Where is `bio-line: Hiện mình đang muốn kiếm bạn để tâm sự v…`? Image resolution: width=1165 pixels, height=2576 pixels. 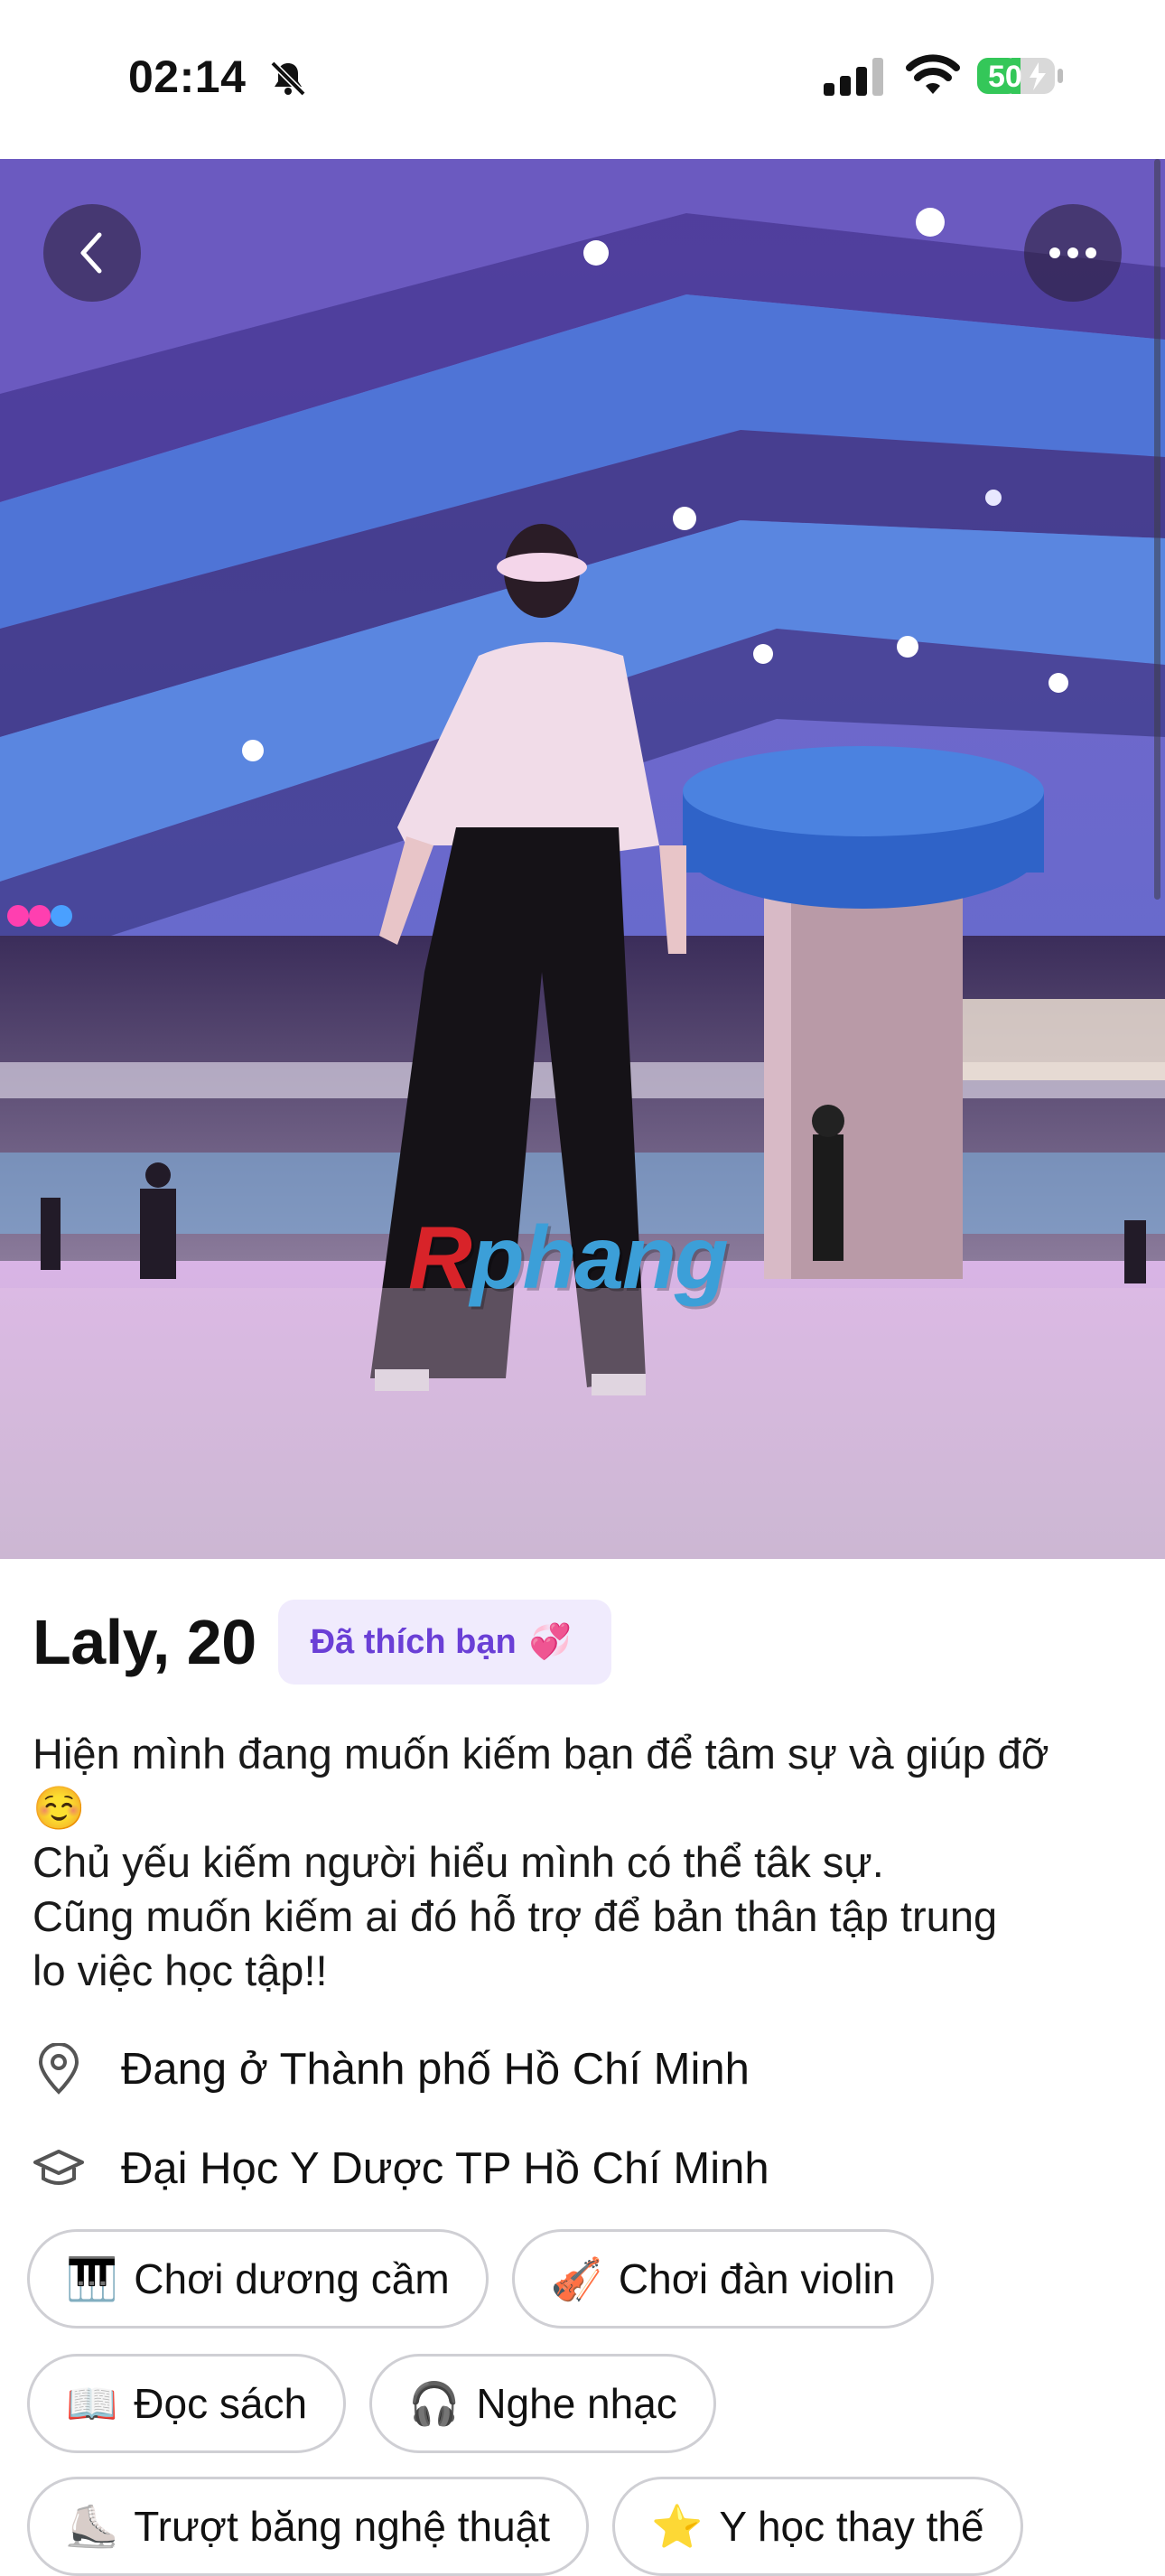
bio-line: Hiện mình đang muốn kiếm bạn để tâm sự v… is located at coordinates (541, 1754).